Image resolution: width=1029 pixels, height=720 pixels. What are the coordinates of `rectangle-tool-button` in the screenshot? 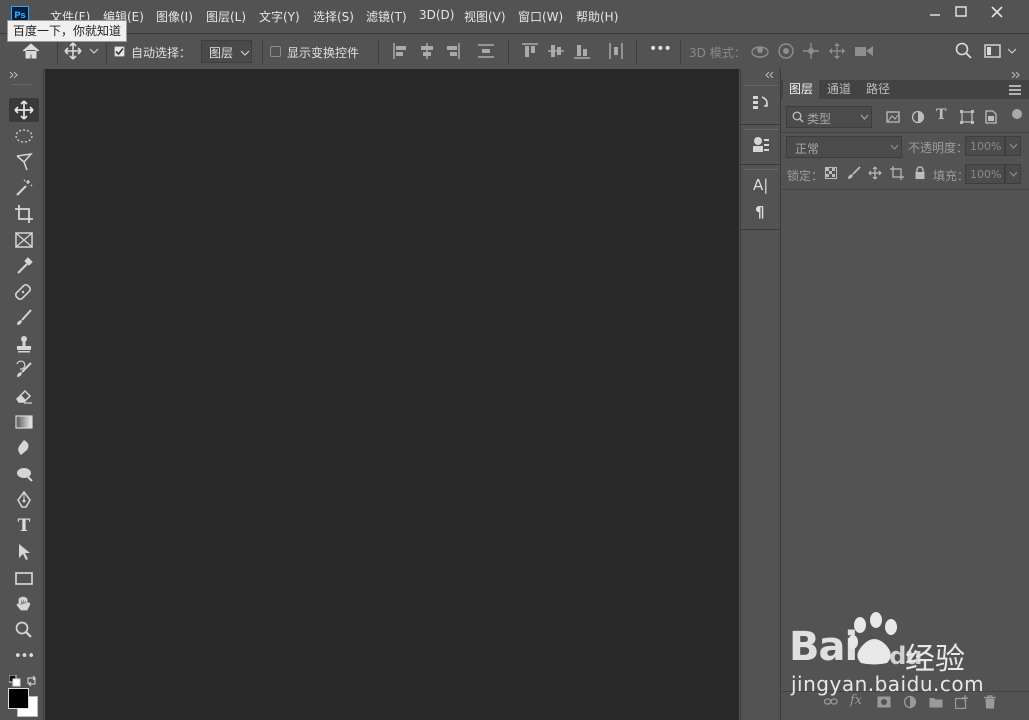 It's located at (24, 578).